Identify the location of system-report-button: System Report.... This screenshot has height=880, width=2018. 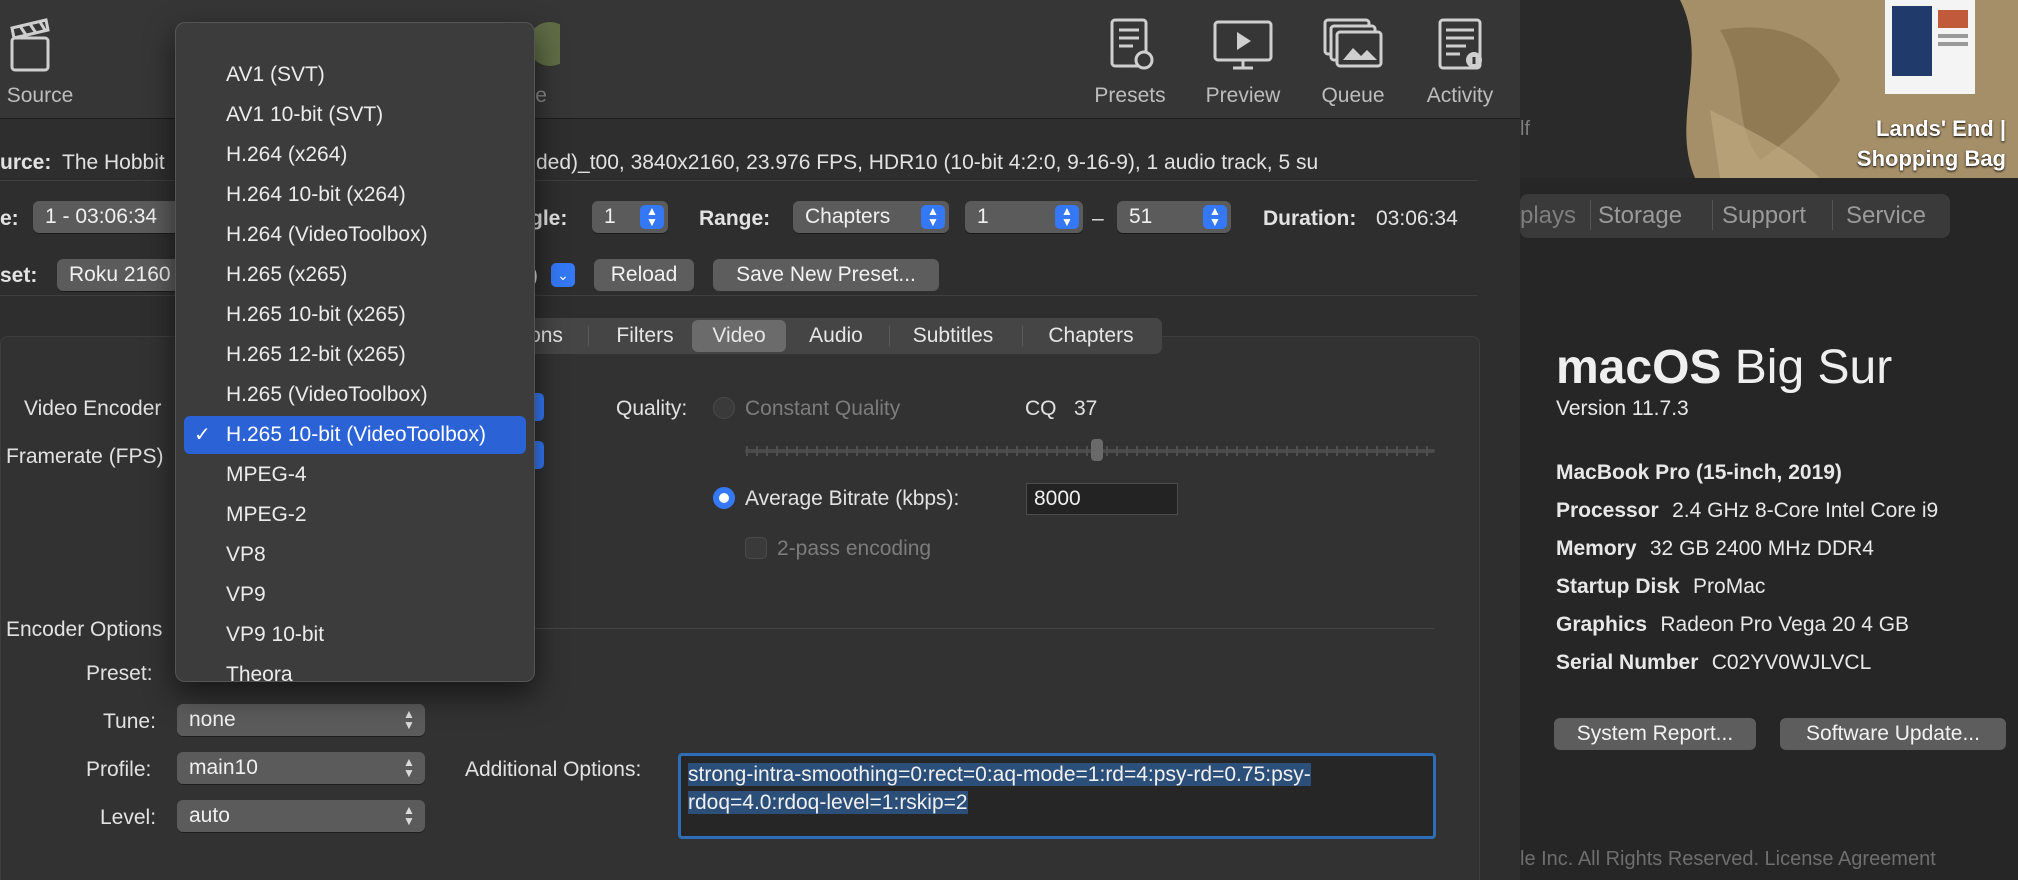
(1655, 734).